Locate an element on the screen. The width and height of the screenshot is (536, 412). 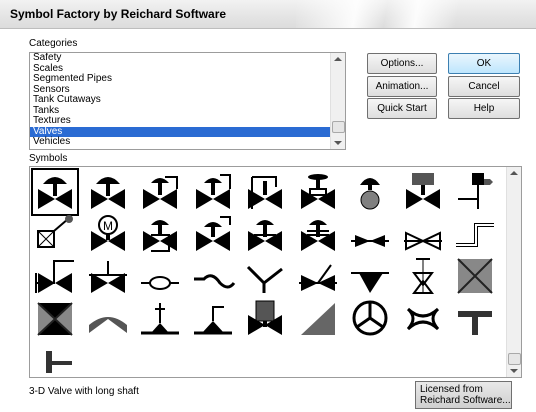
category-item: Vehicles is located at coordinates (187, 142).